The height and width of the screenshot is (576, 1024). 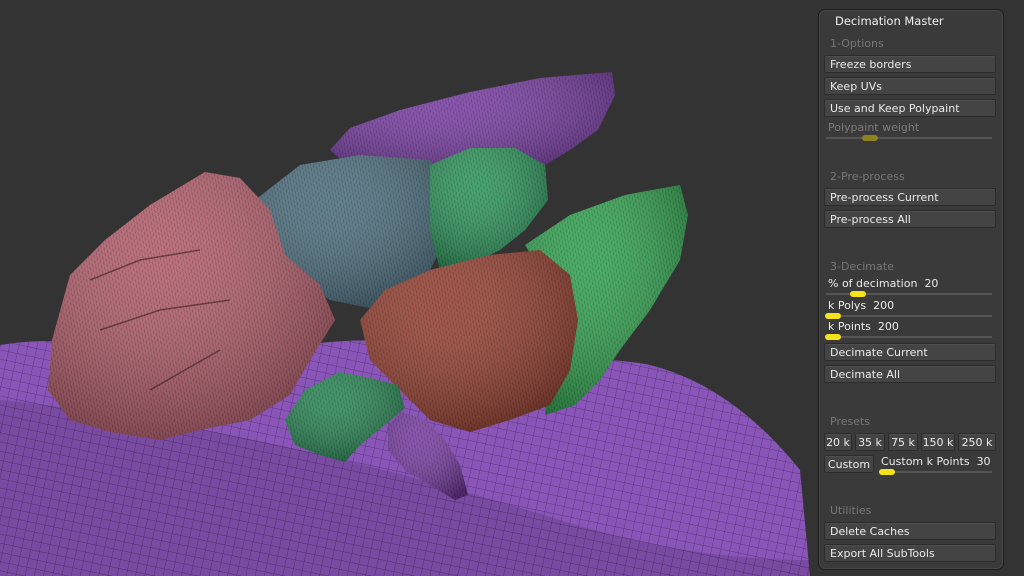 What do you see at coordinates (910, 329) in the screenshot?
I see `k-points-slider: k Points 200` at bounding box center [910, 329].